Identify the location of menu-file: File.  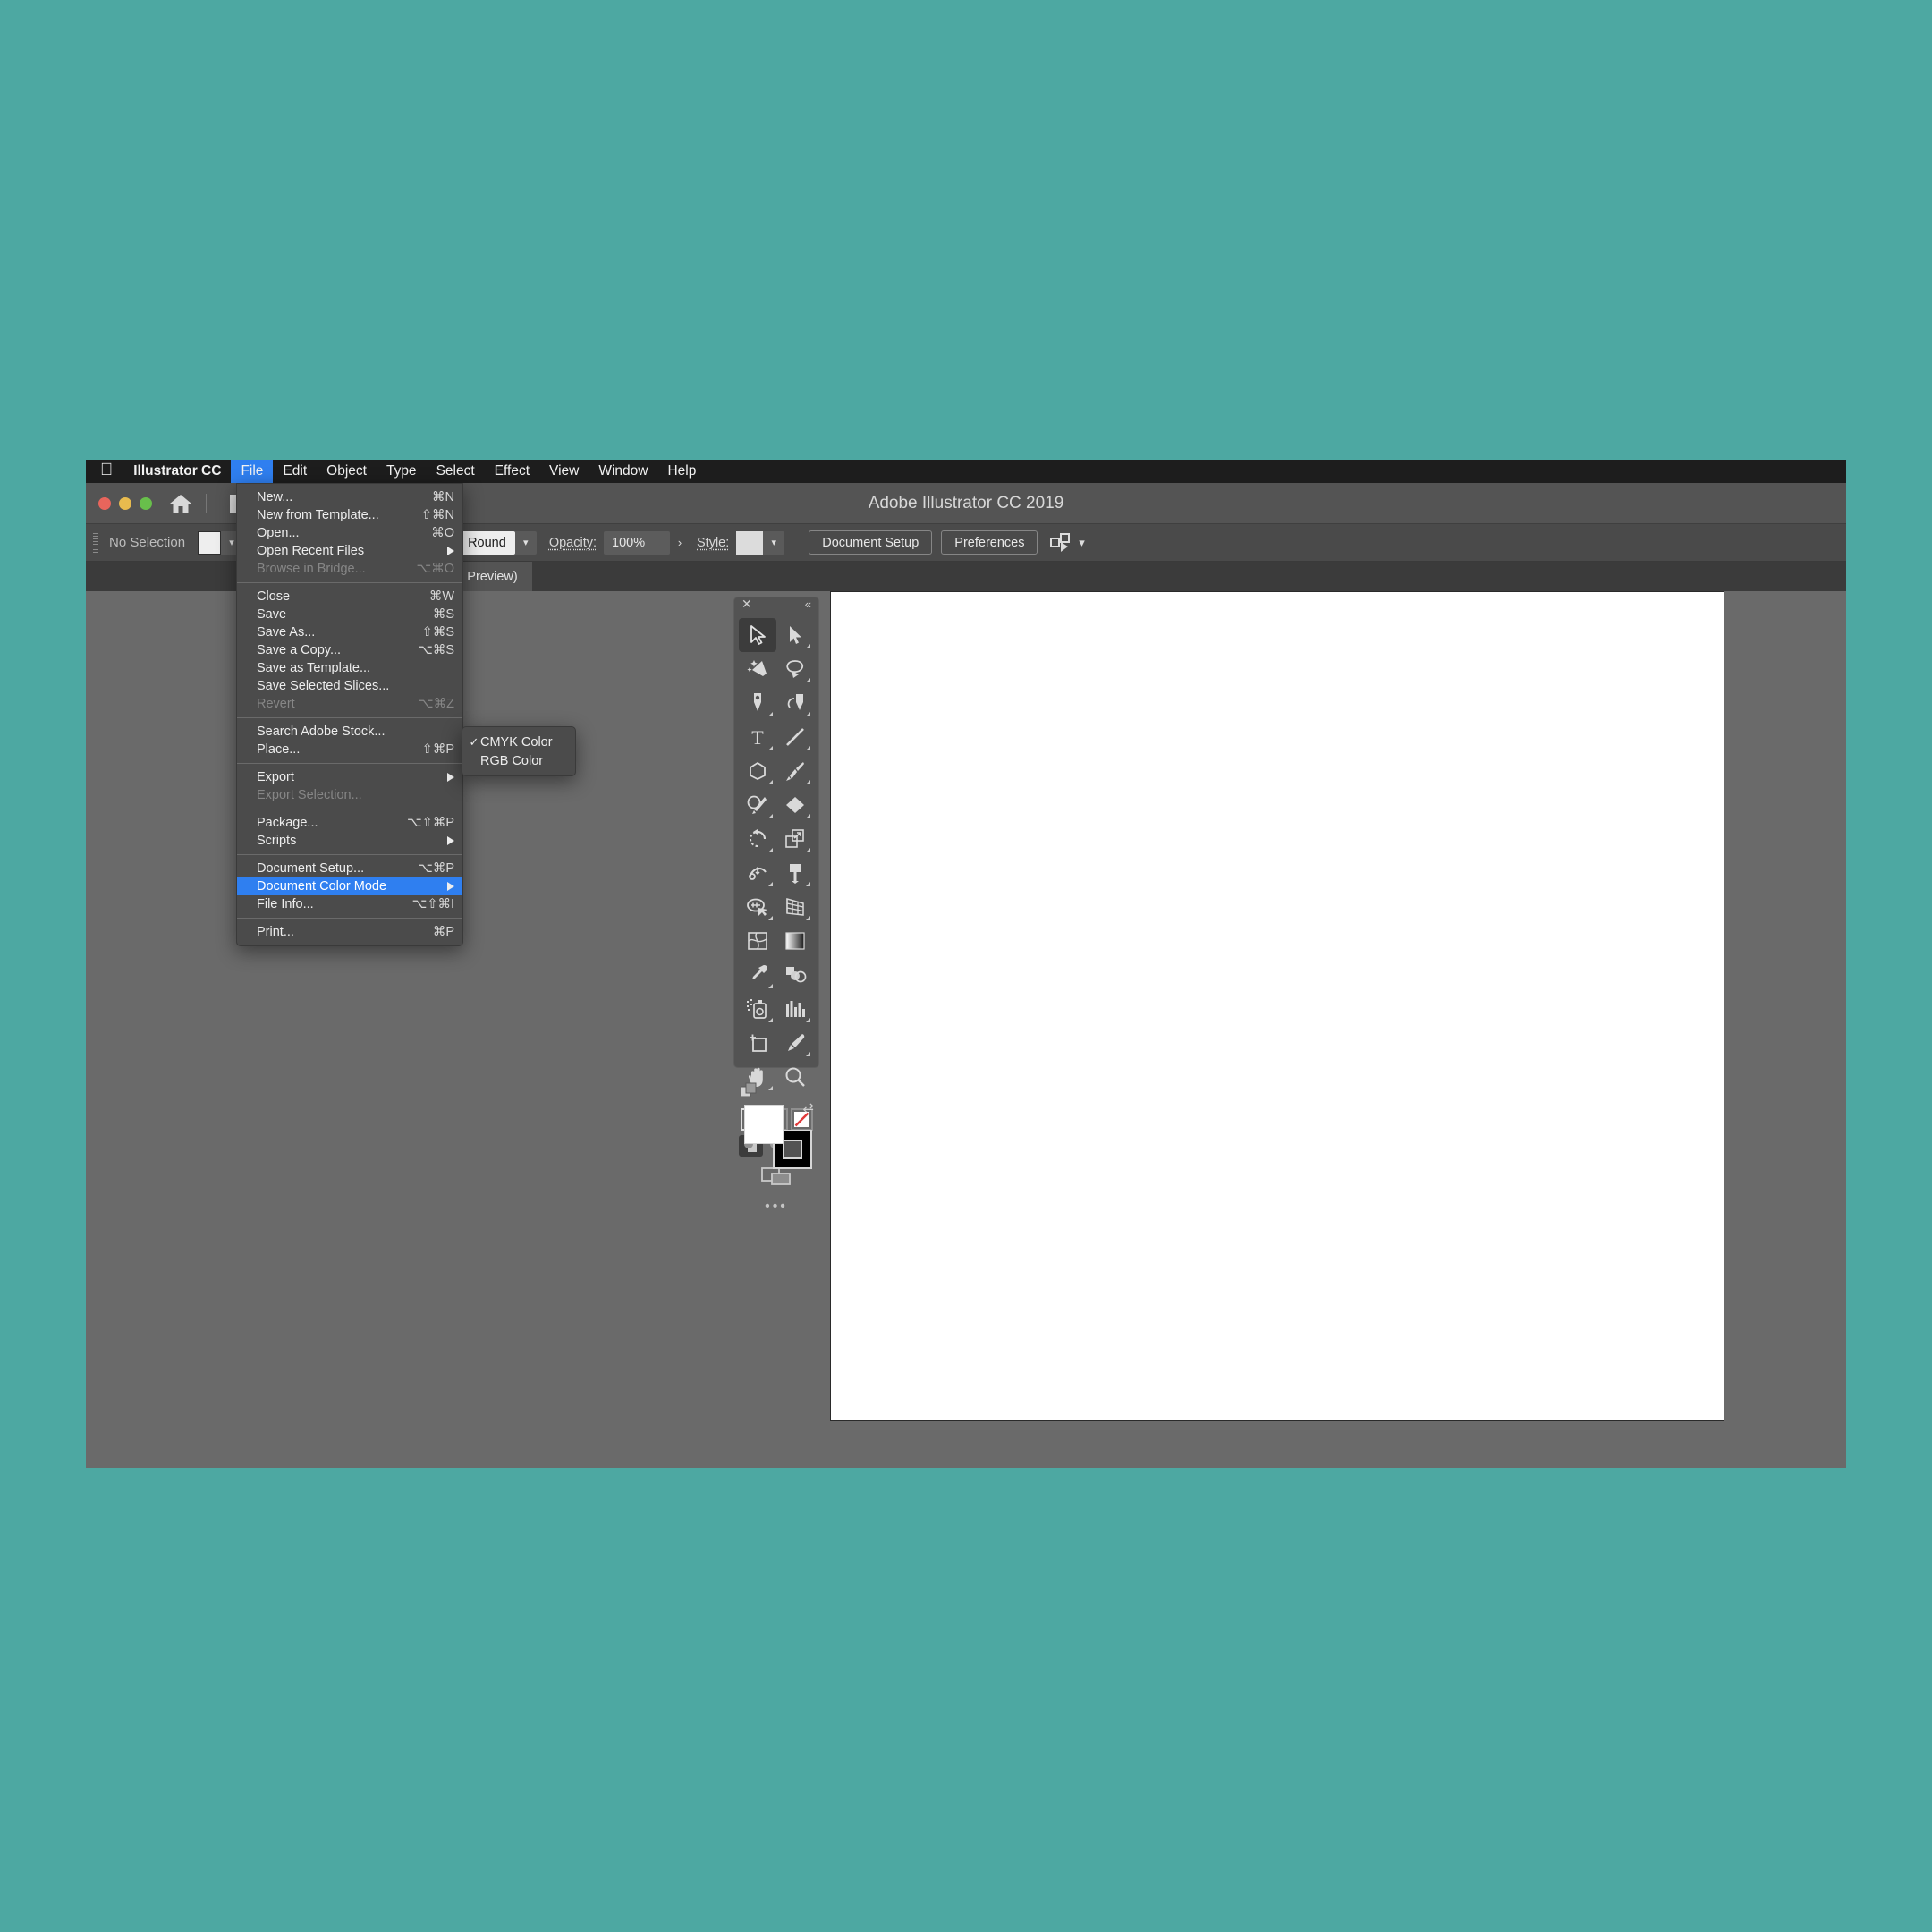
(252, 471).